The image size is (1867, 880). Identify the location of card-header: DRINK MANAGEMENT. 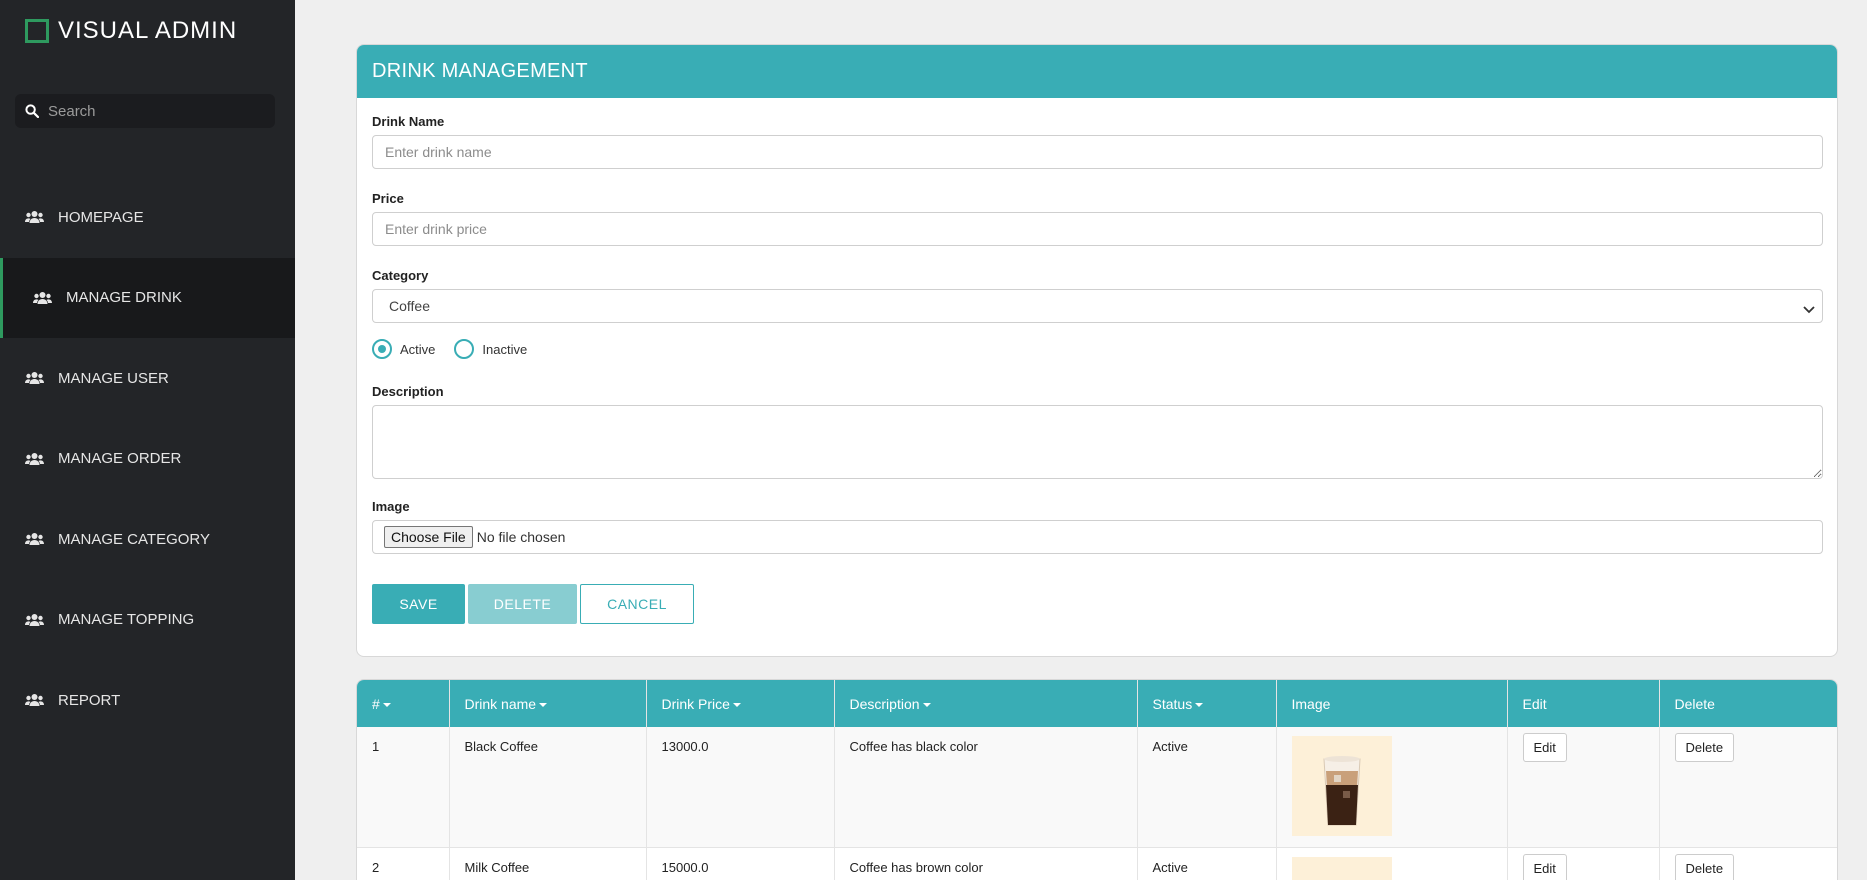
(1097, 71).